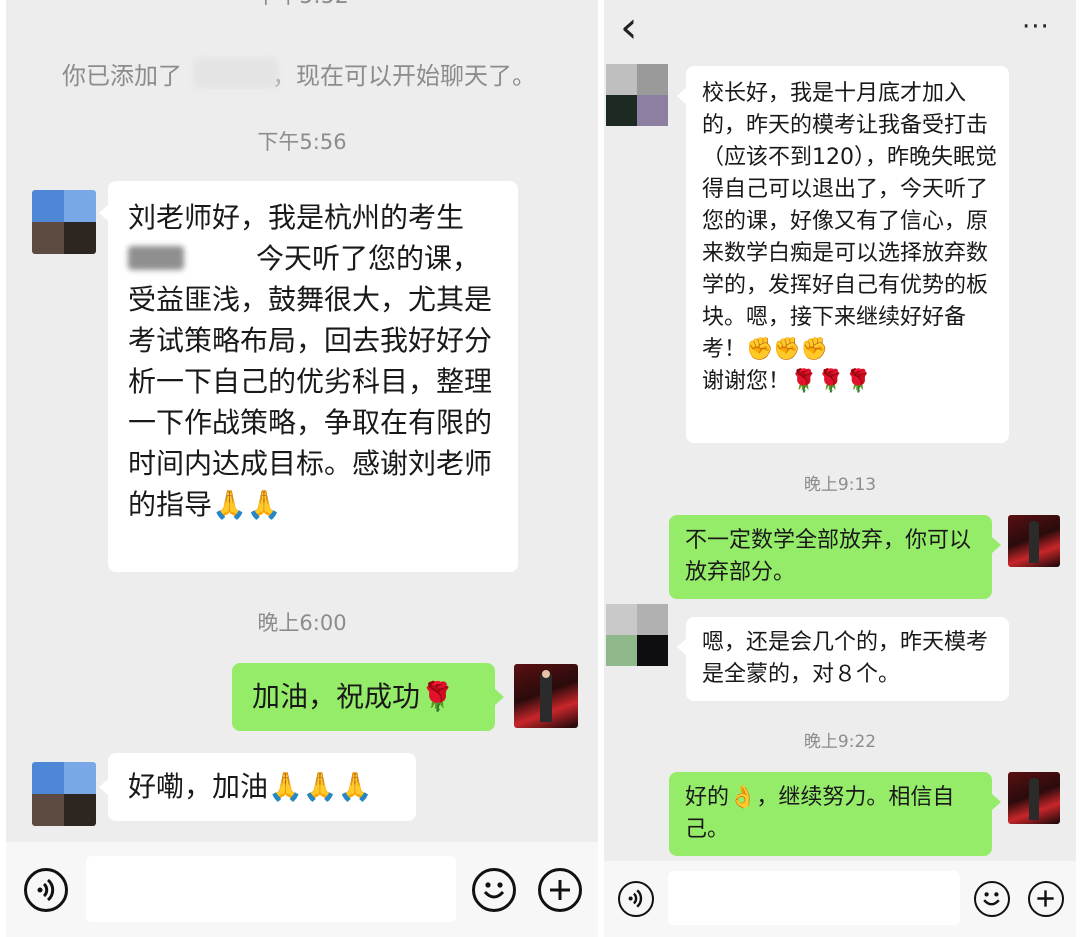 This screenshot has width=1080, height=937. I want to click on message-bubble-sent: 好的👌，继续努力。相信自己。, so click(835, 814).